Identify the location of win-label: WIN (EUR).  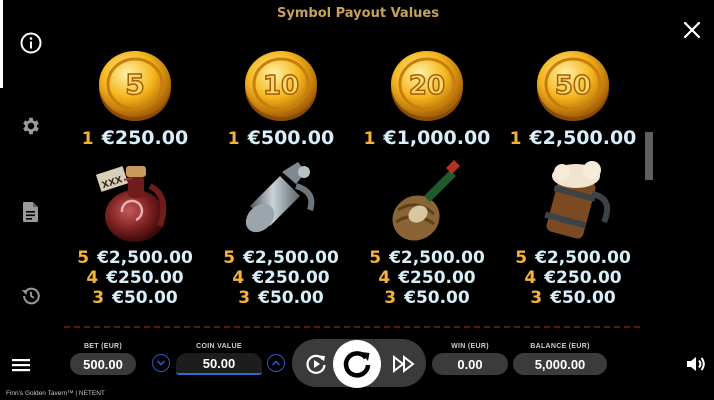
(470, 346).